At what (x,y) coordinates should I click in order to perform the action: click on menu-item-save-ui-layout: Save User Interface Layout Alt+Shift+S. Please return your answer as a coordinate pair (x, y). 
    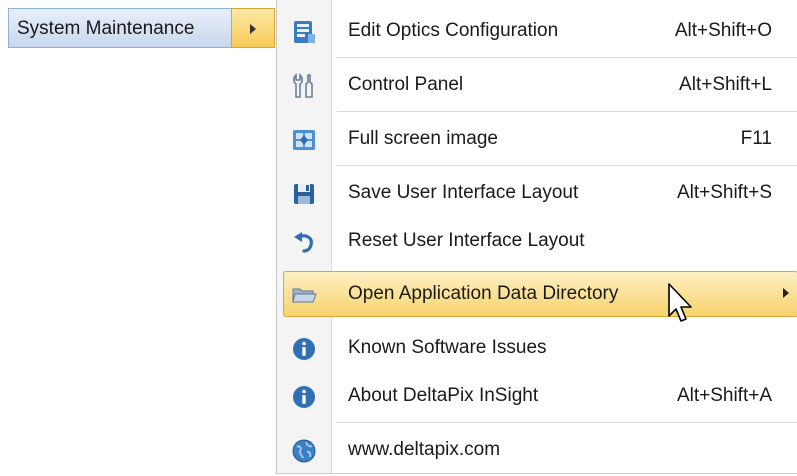
    Looking at the image, I should click on (537, 193).